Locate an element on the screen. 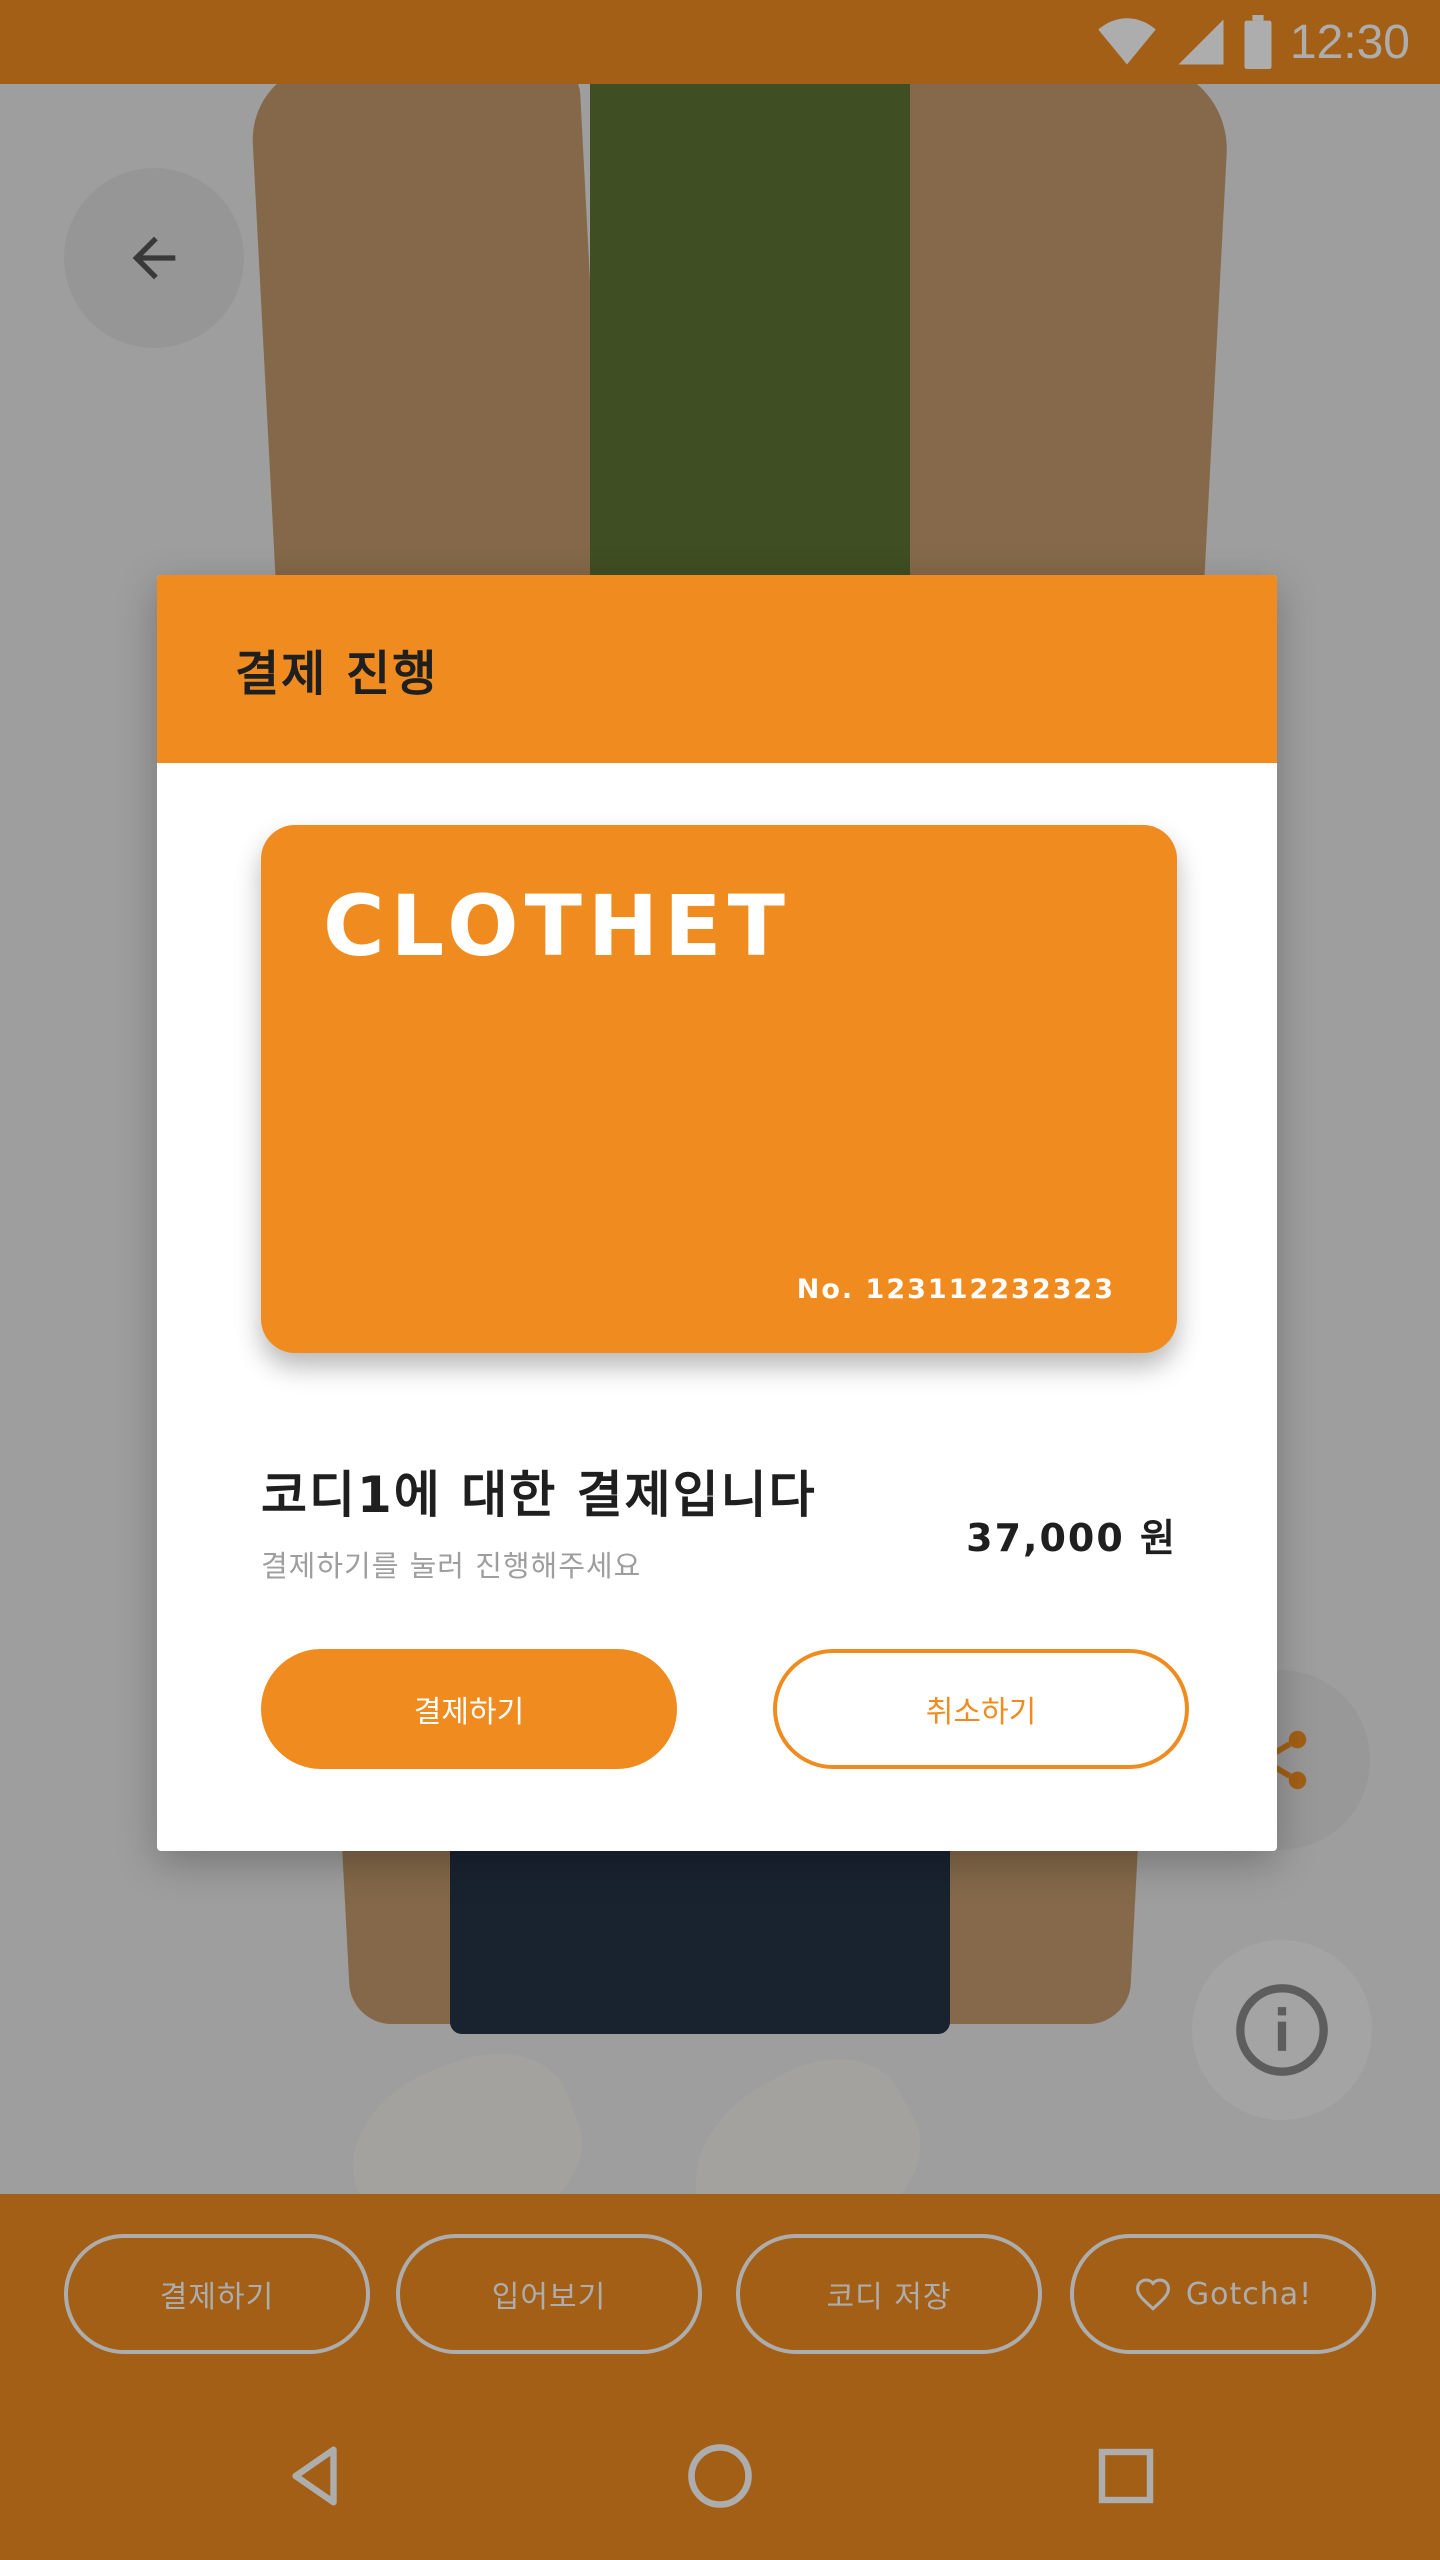  card-brand-logo: CLOTHET is located at coordinates (557, 926).